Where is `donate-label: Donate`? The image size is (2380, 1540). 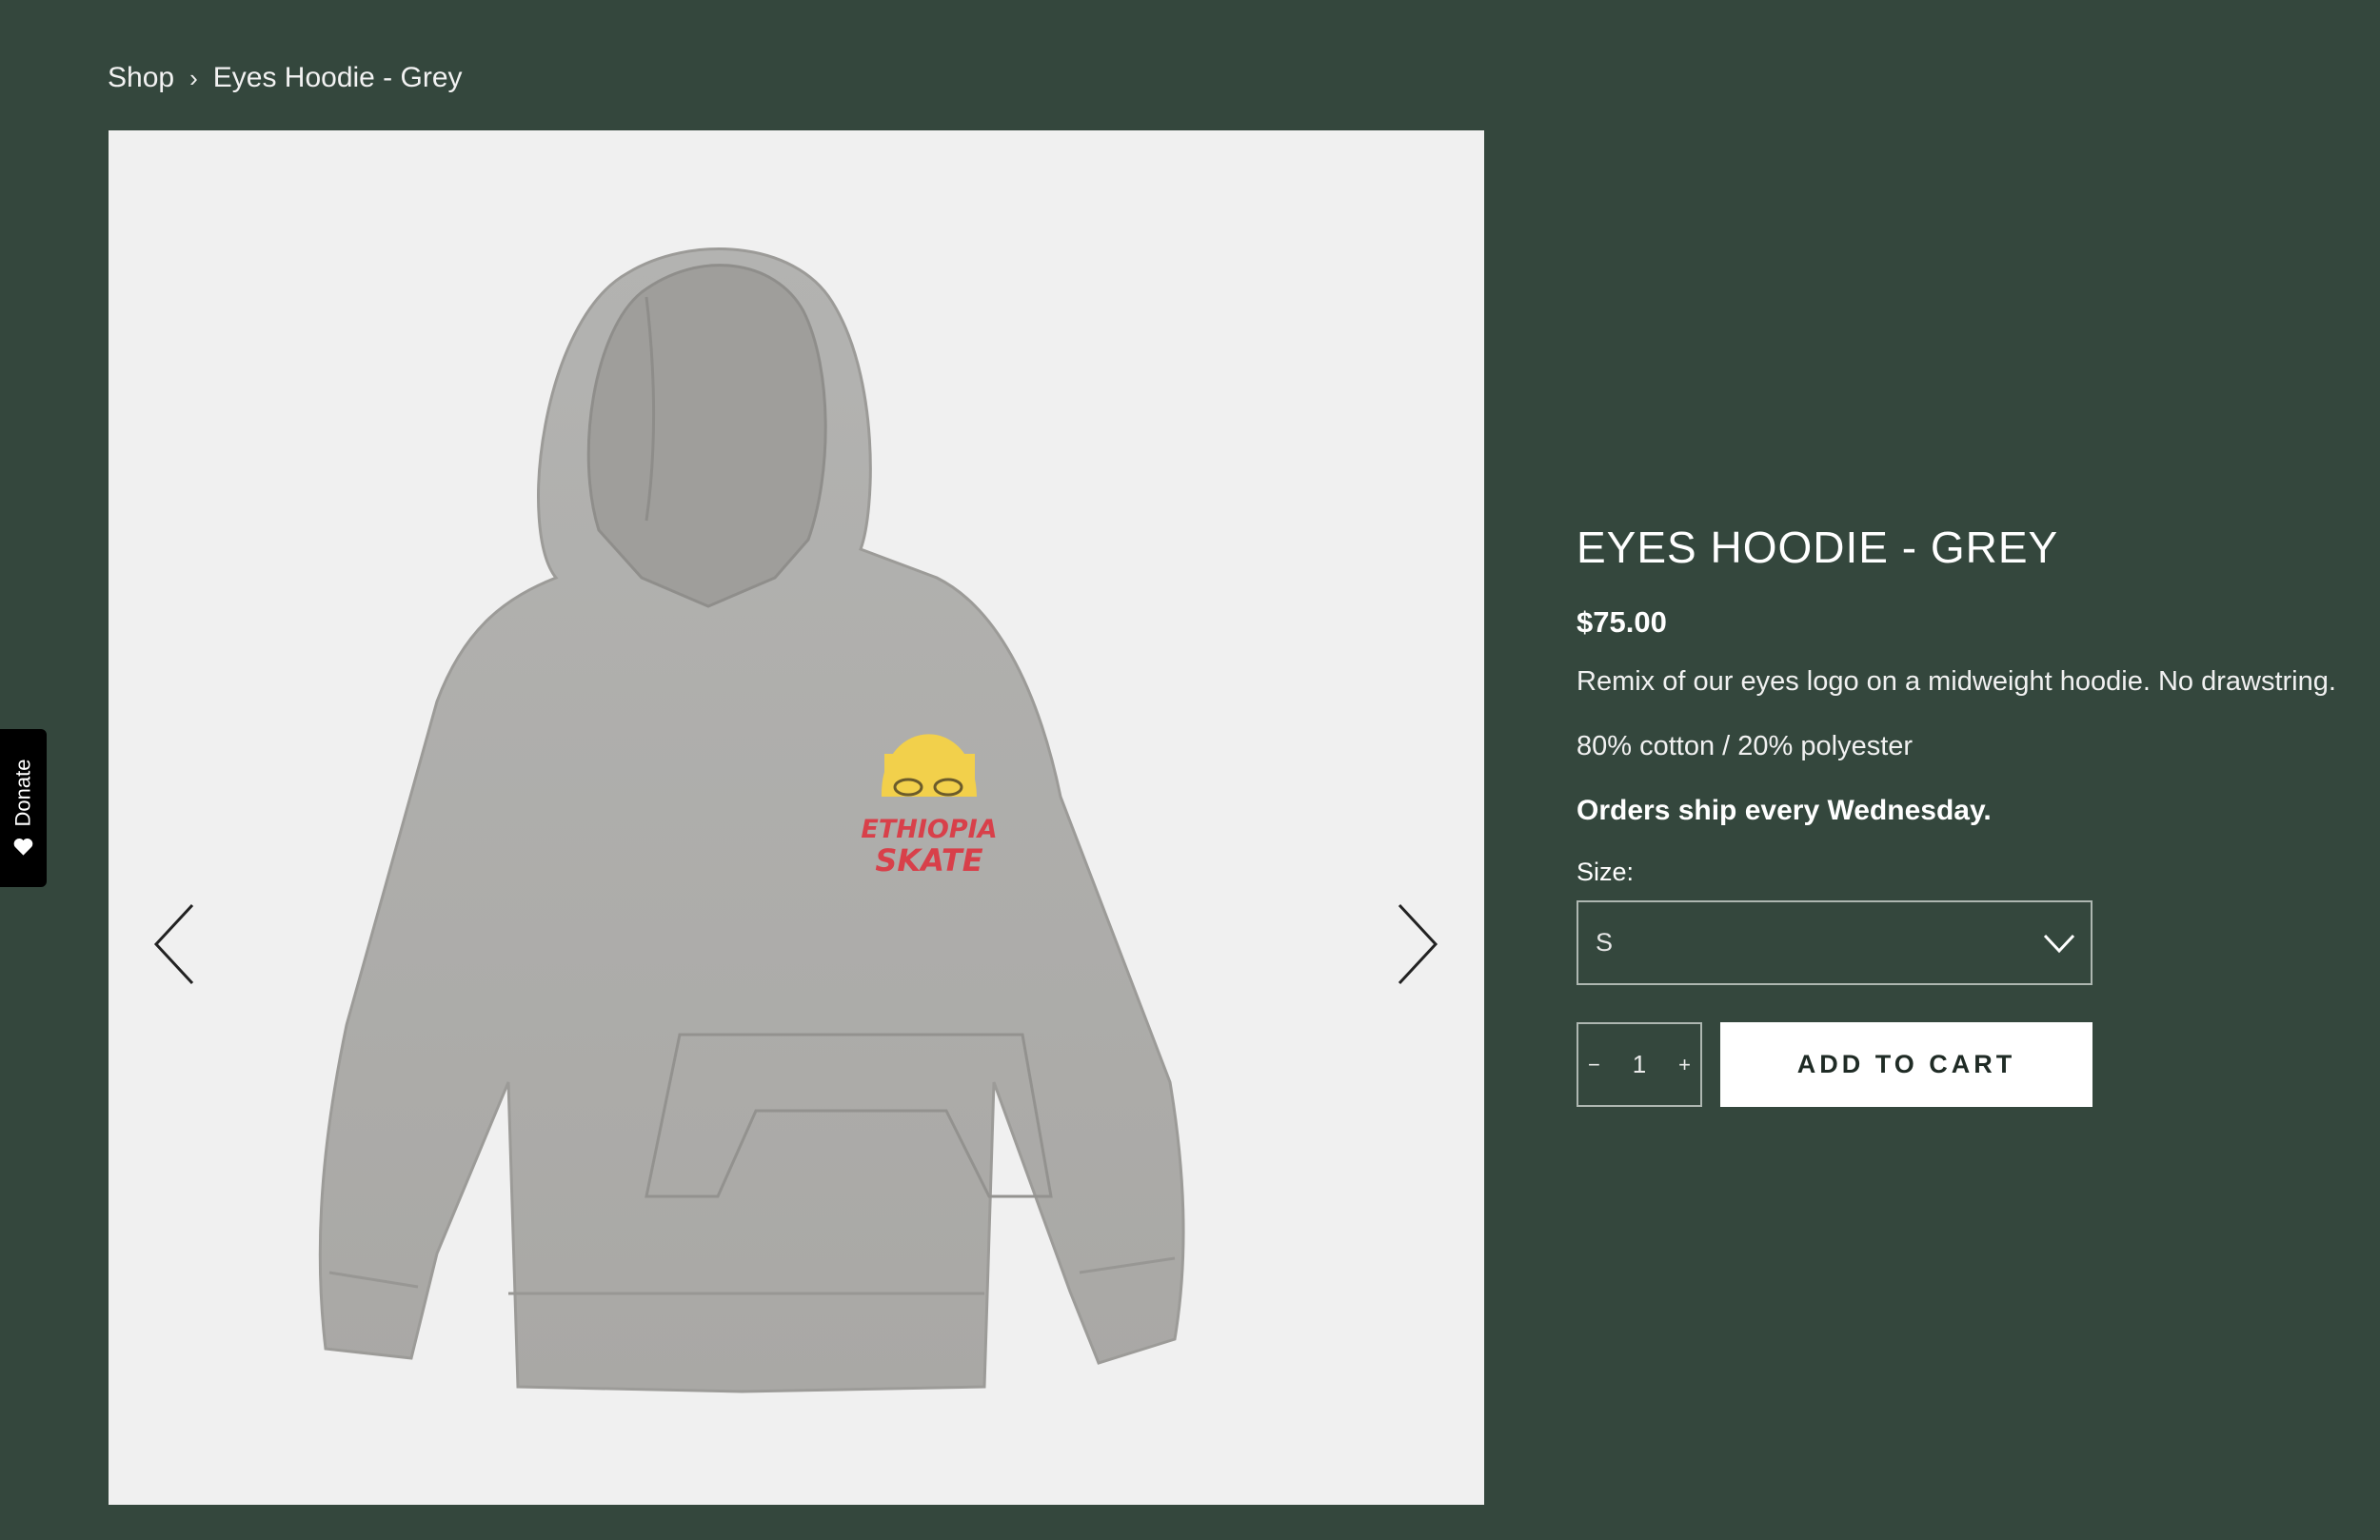 donate-label: Donate is located at coordinates (22, 793).